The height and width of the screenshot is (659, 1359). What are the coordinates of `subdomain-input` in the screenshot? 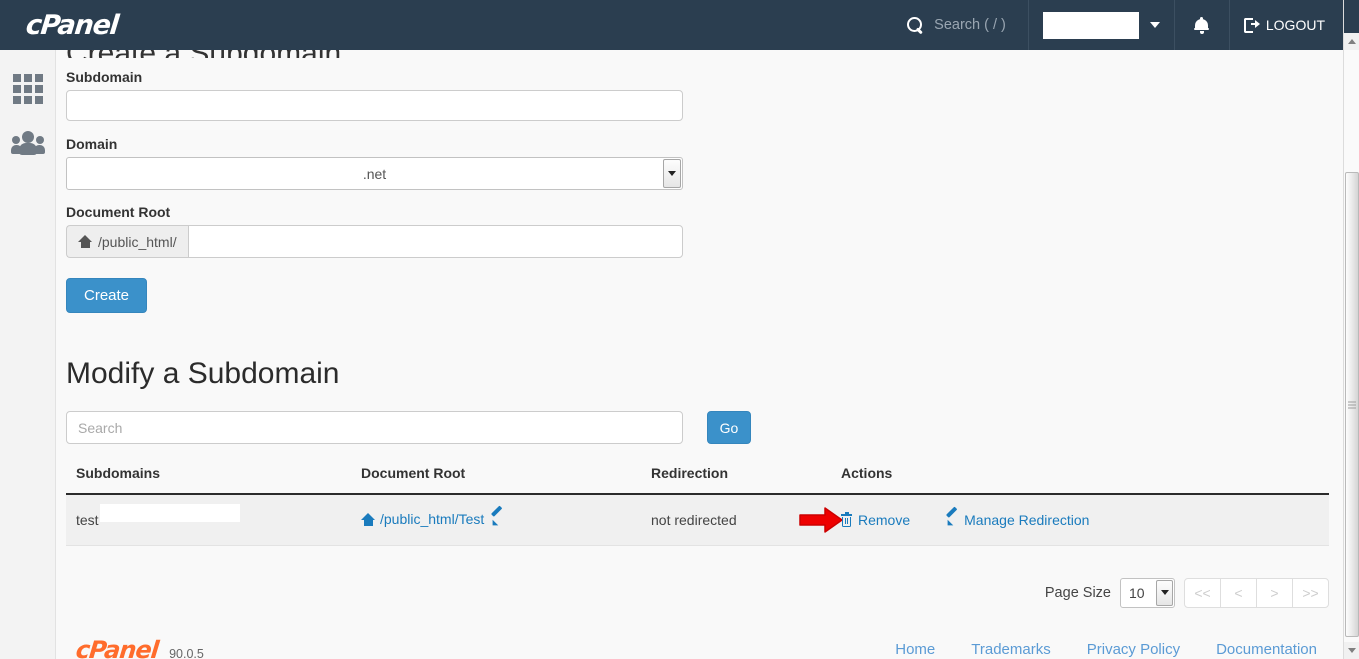 It's located at (374, 105).